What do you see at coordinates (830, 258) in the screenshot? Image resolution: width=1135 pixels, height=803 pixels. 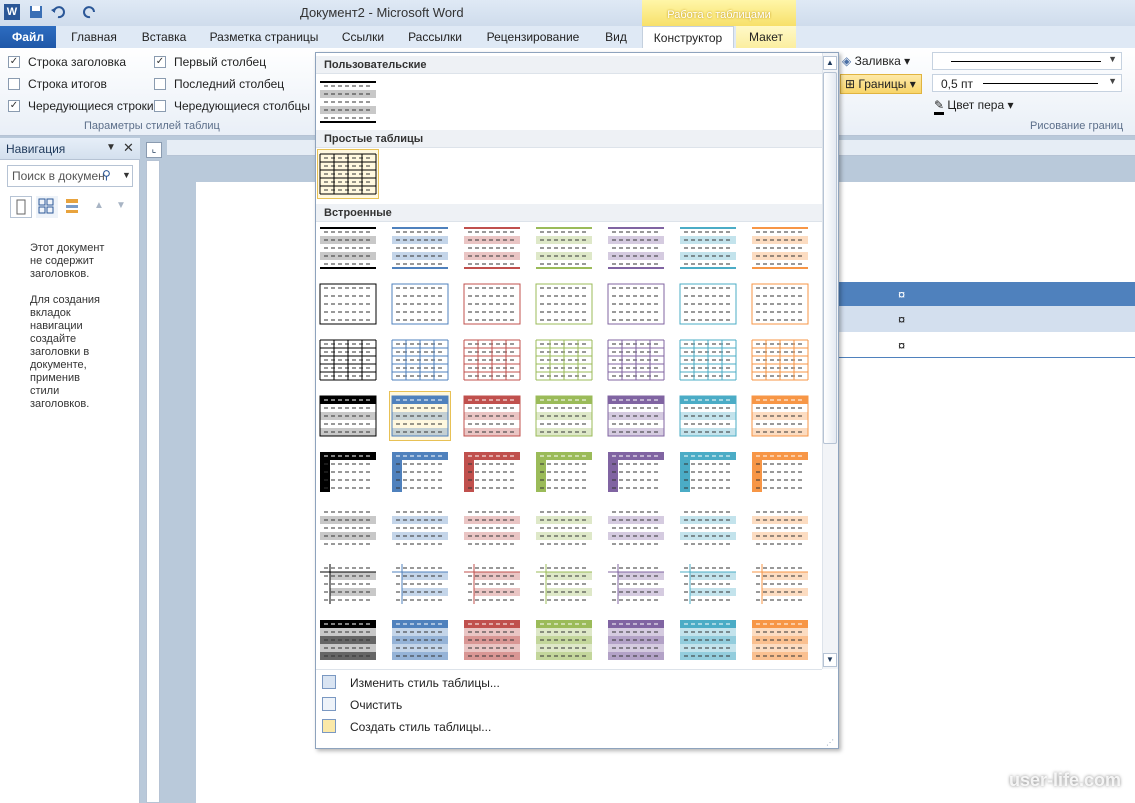 I see `scroll-thumb` at bounding box center [830, 258].